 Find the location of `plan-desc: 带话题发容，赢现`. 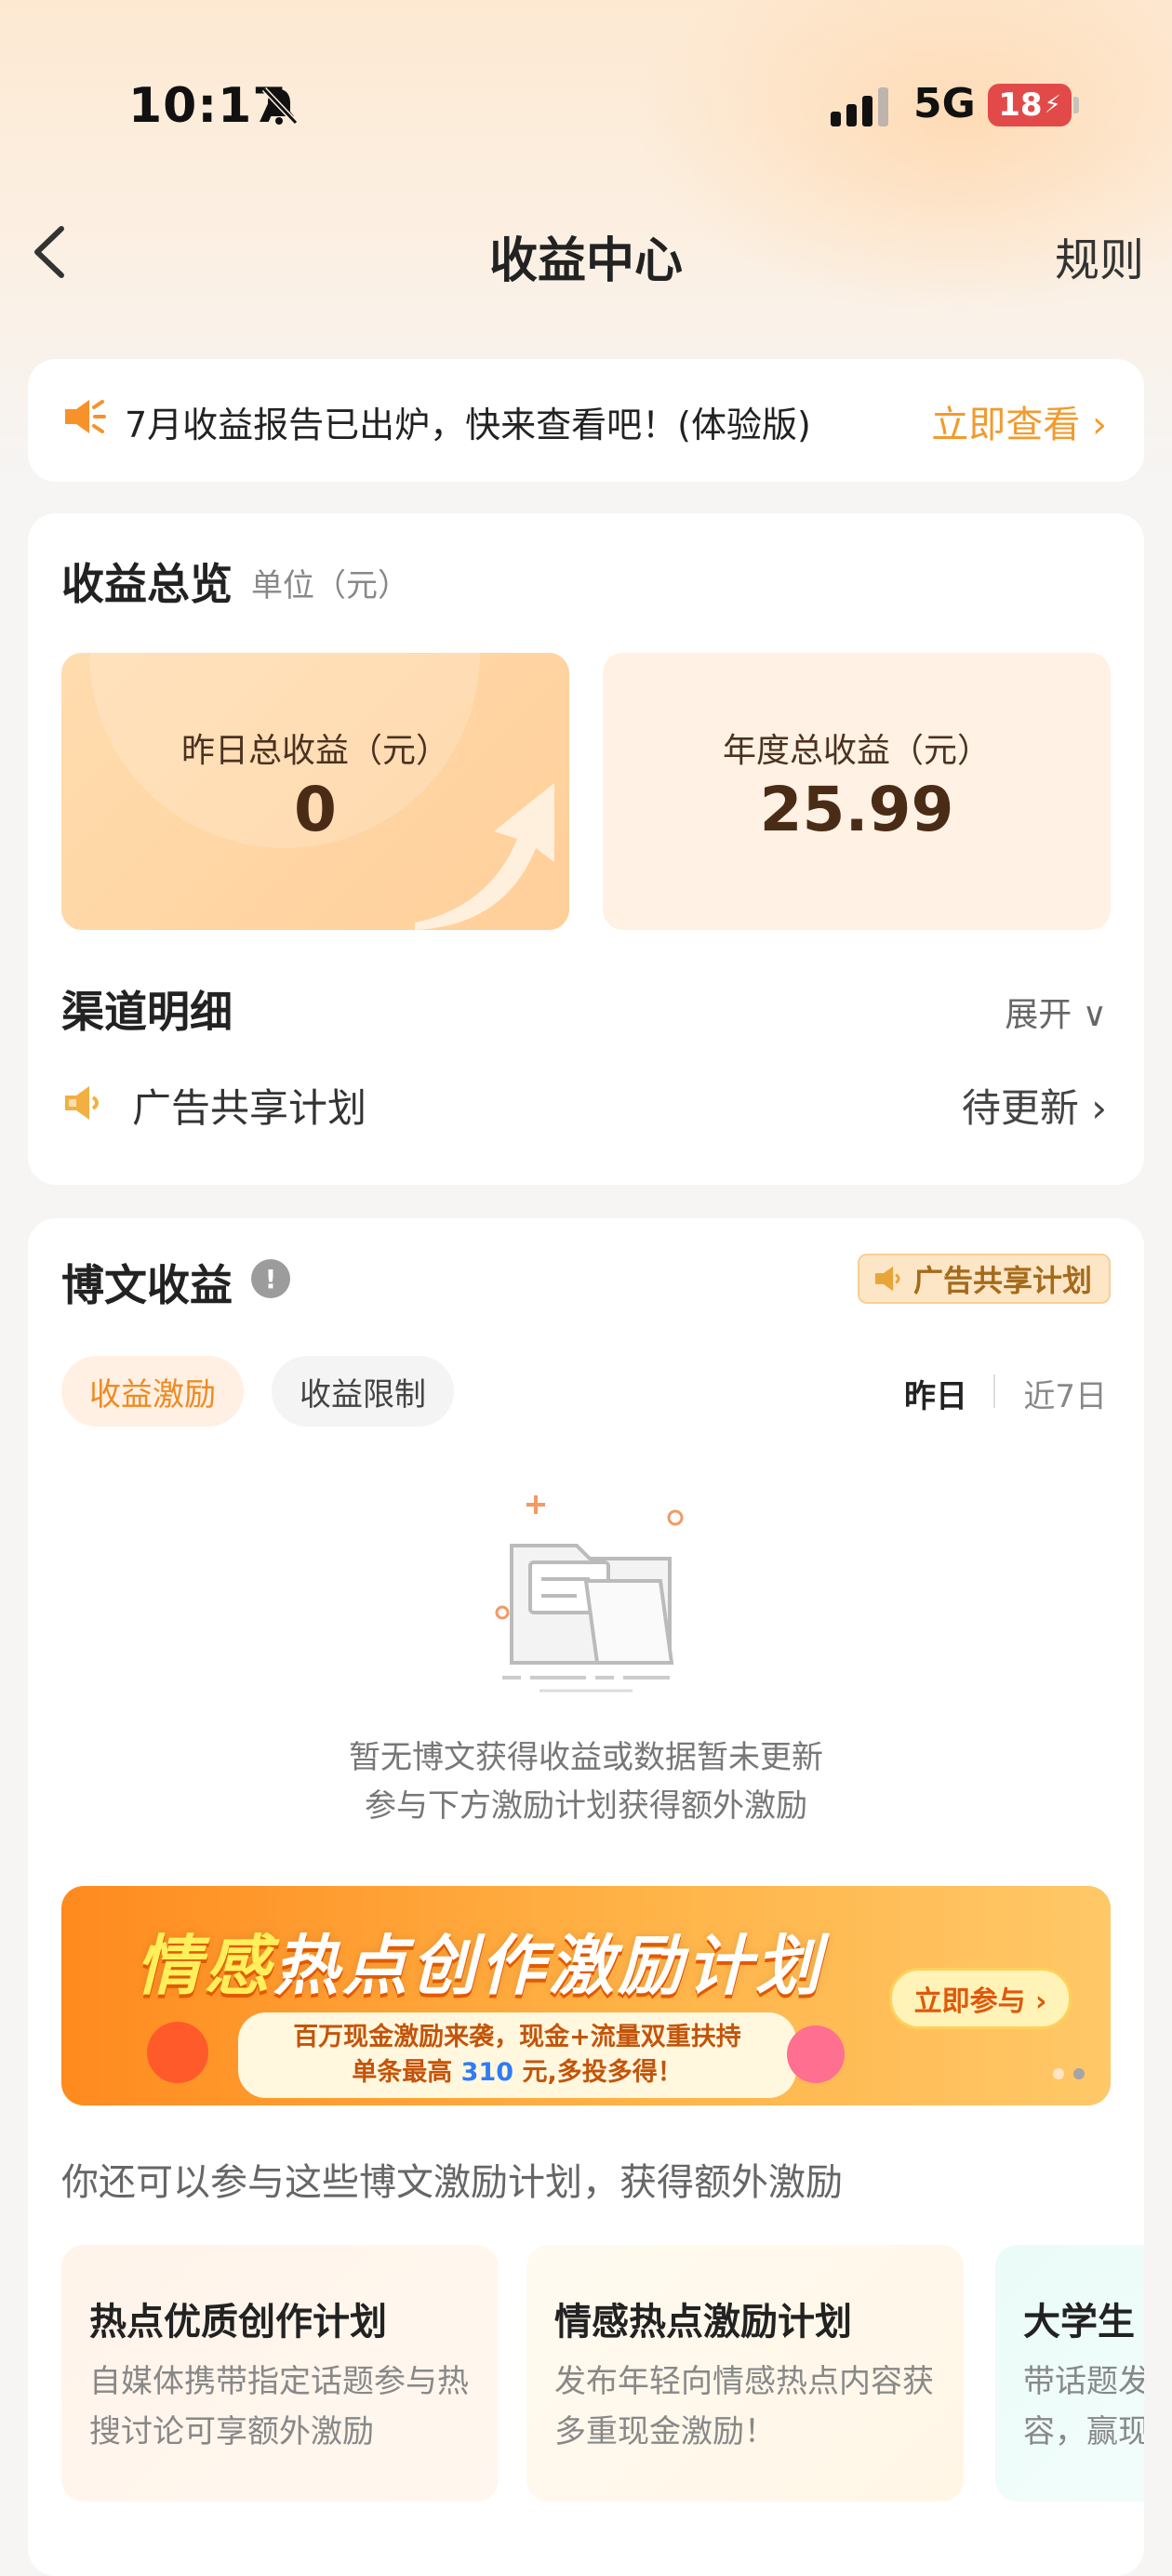

plan-desc: 带话题发容，赢现 is located at coordinates (1083, 2406).